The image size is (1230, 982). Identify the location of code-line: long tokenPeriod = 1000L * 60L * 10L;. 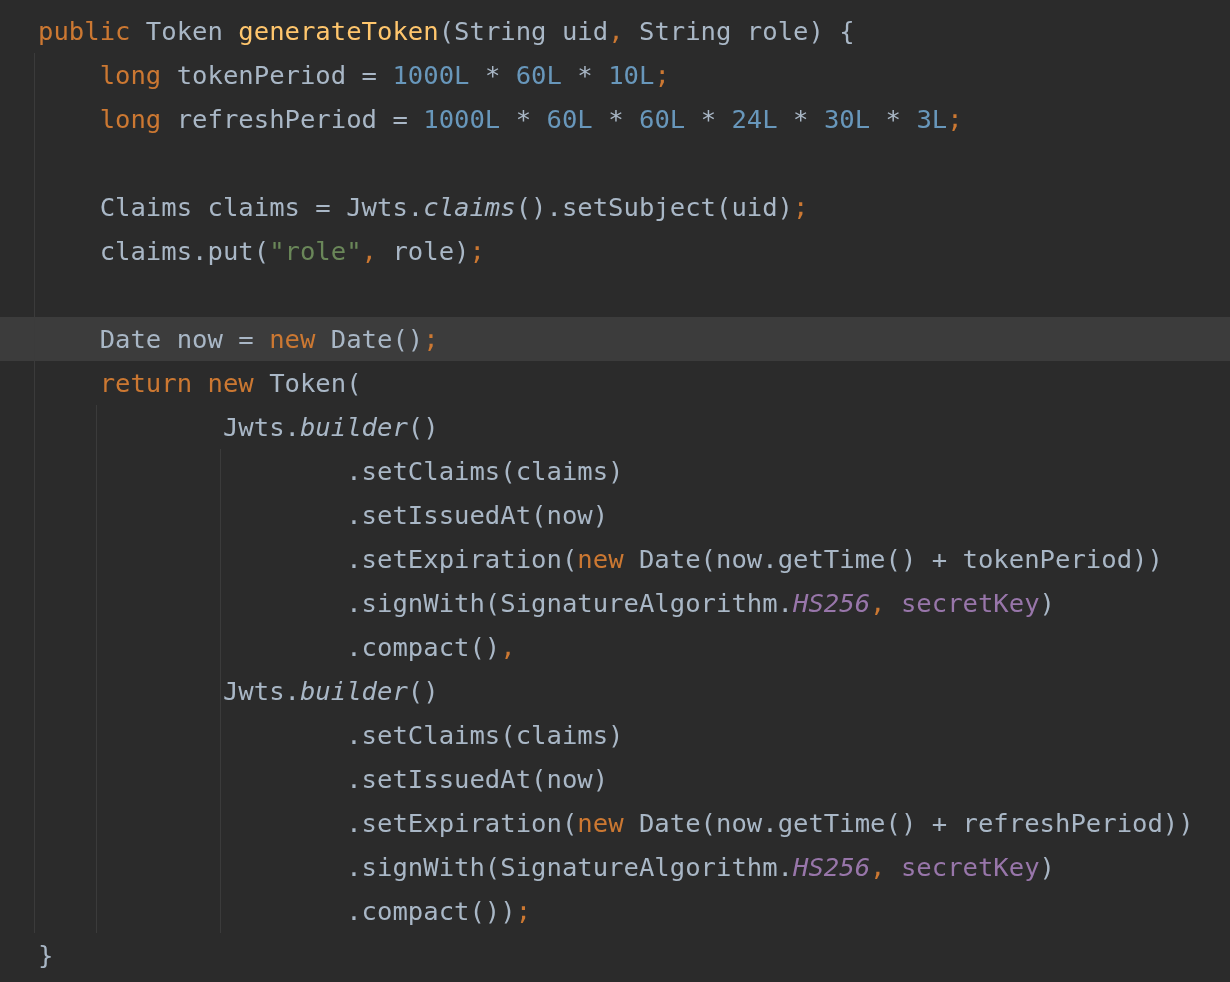
(384, 75).